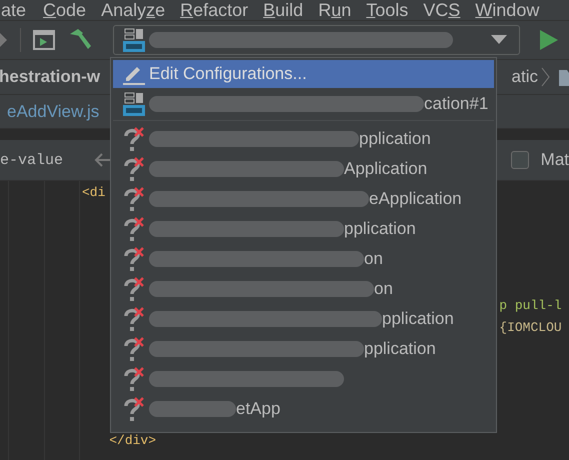 The image size is (569, 460). I want to click on chevron-icon, so click(546, 77).